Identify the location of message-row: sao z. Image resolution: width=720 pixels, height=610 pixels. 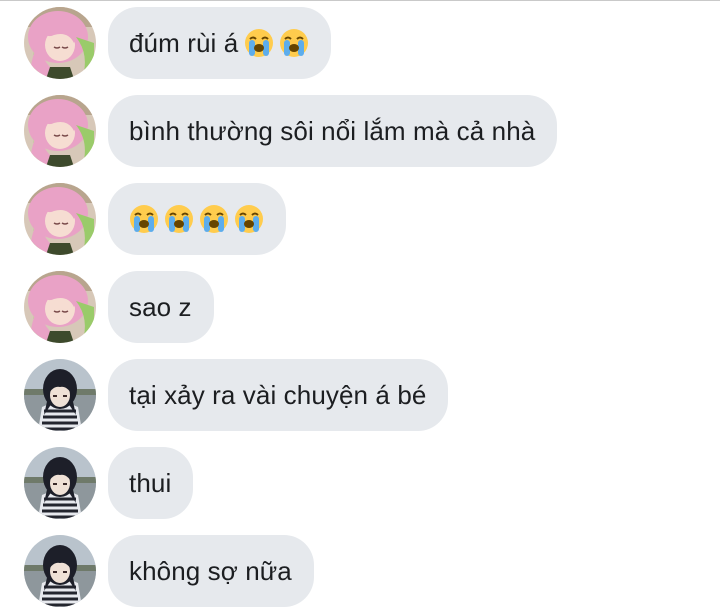
(360, 307).